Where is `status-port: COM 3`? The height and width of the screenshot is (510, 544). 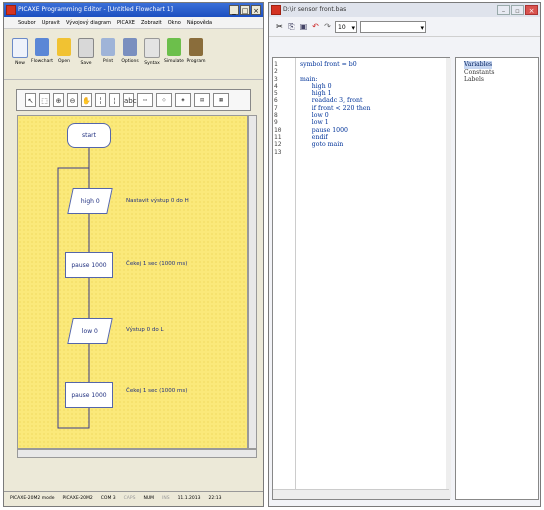 status-port: COM 3 is located at coordinates (108, 498).